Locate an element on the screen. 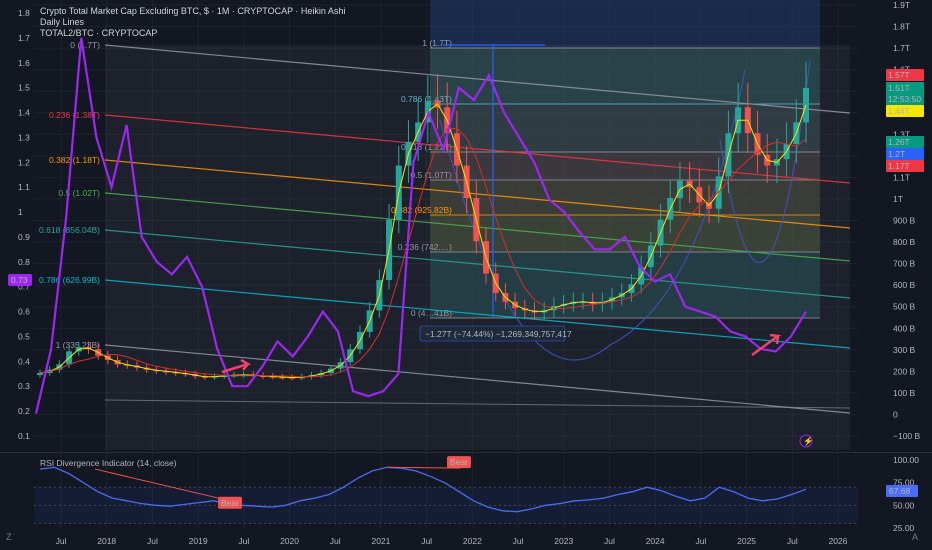 This screenshot has width=932, height=550. highlight-zone-top is located at coordinates (625, 24).